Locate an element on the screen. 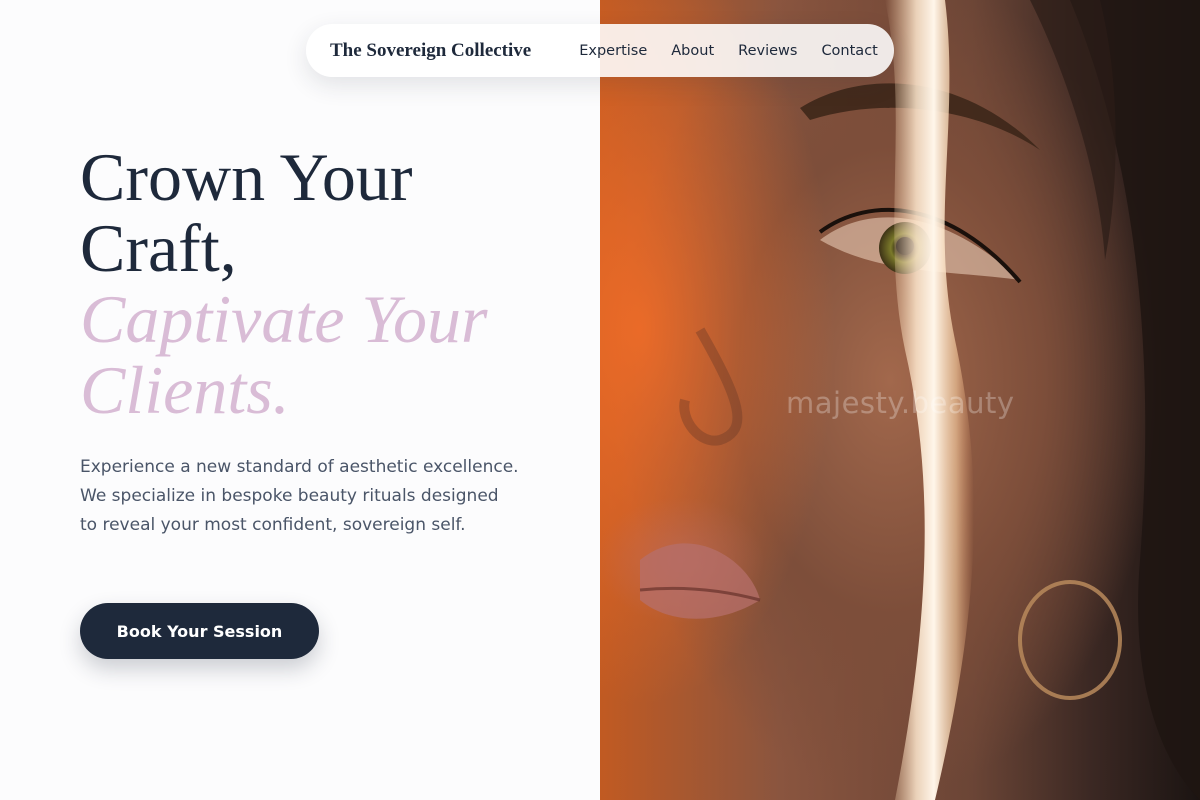 This screenshot has height=800, width=1200. headline-accent-line-1: Captivate Your is located at coordinates (284, 319).